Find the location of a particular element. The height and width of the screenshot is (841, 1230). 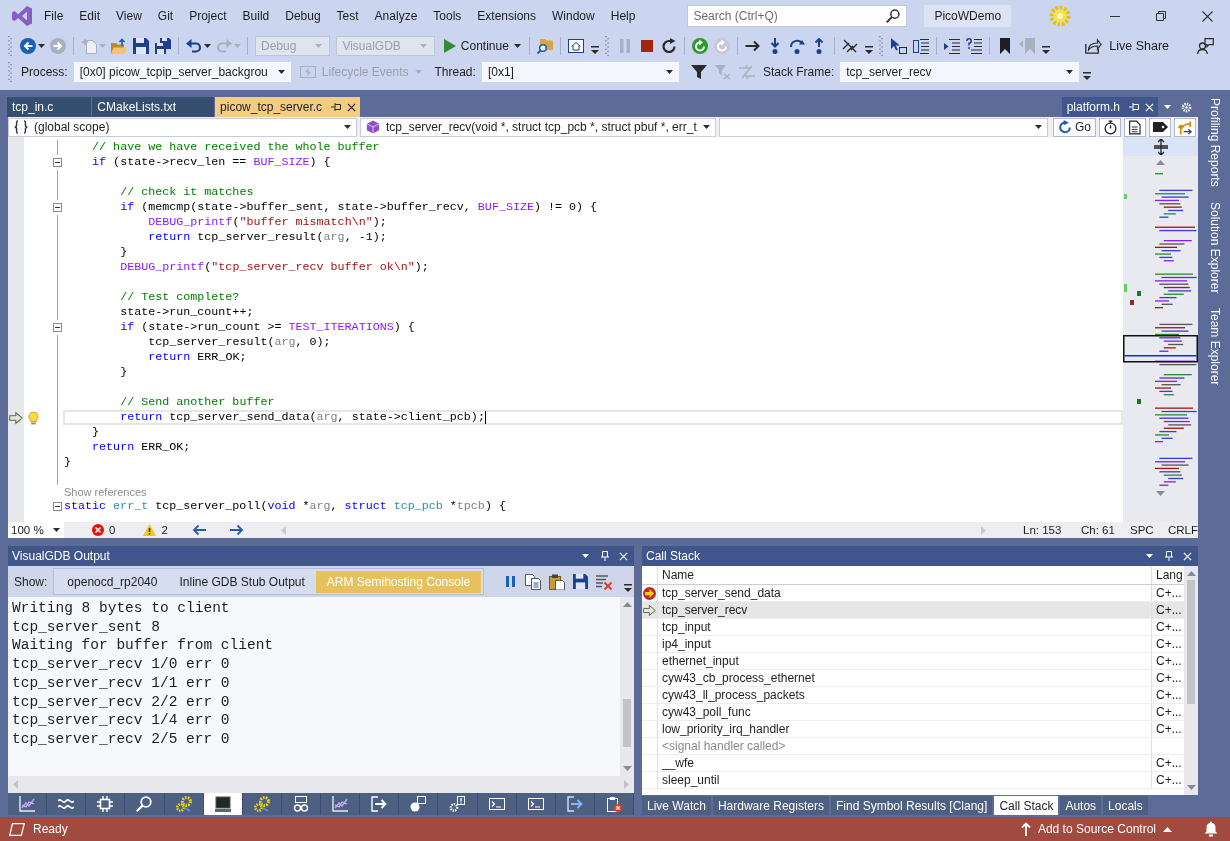

menu-item: Build is located at coordinates (256, 16).